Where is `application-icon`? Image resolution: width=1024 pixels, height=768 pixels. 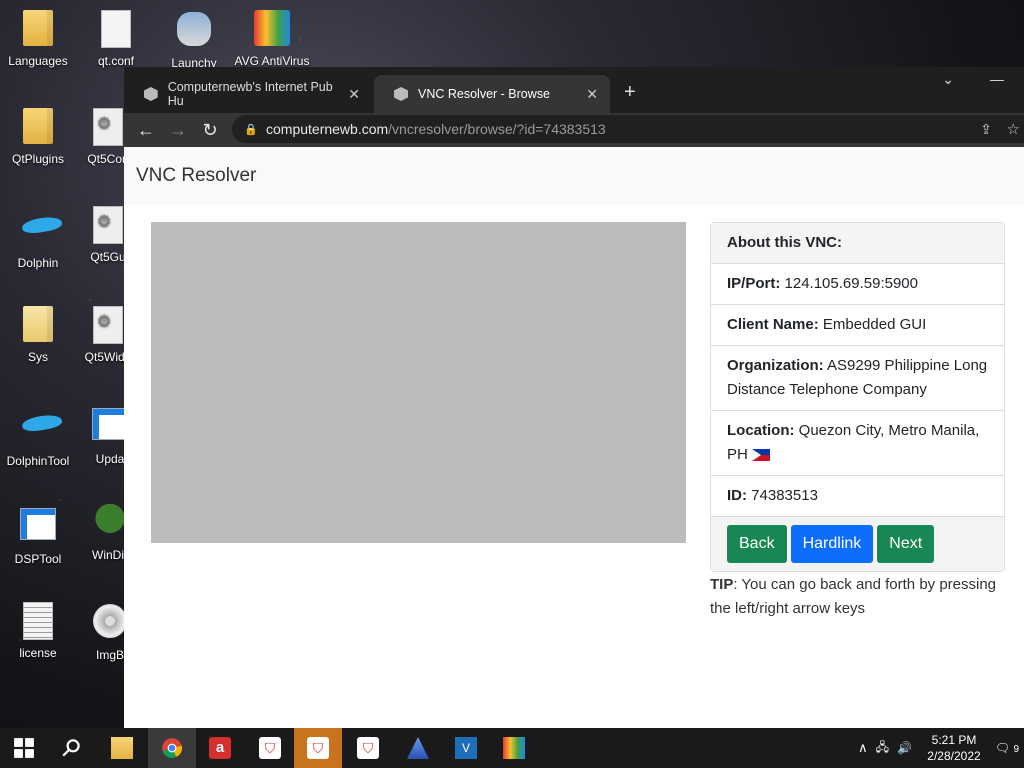
application-icon is located at coordinates (38, 524).